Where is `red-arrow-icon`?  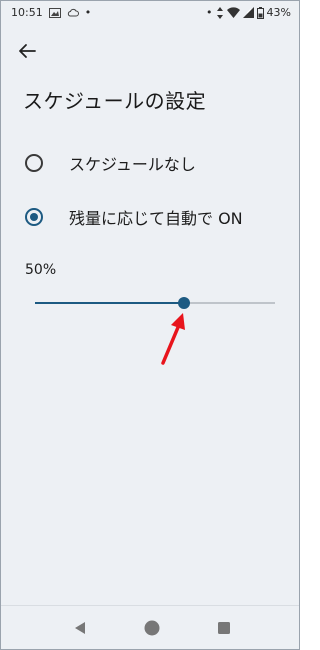 red-arrow-icon is located at coordinates (173, 339).